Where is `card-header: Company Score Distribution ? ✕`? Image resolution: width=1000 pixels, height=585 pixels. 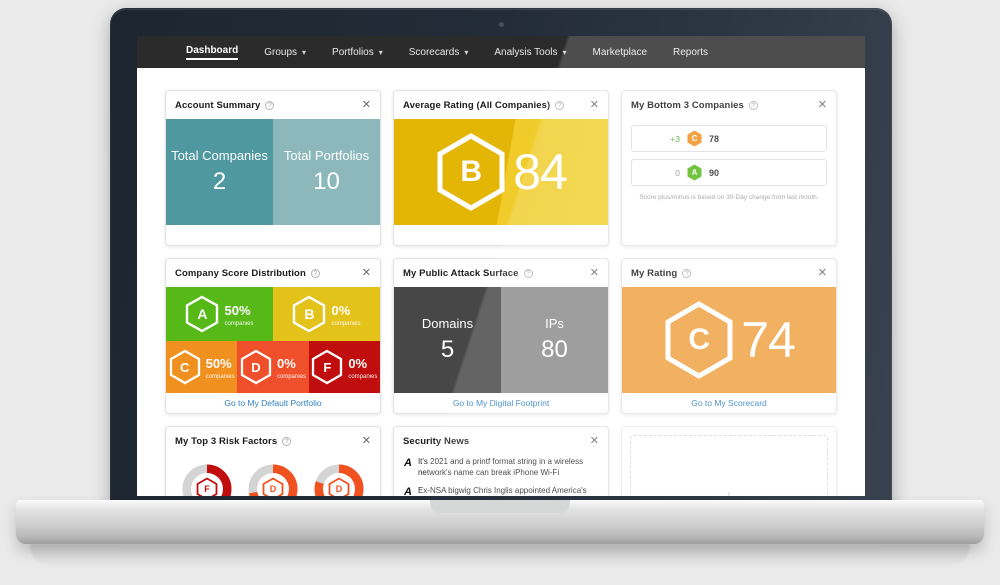 card-header: Company Score Distribution ? ✕ is located at coordinates (273, 273).